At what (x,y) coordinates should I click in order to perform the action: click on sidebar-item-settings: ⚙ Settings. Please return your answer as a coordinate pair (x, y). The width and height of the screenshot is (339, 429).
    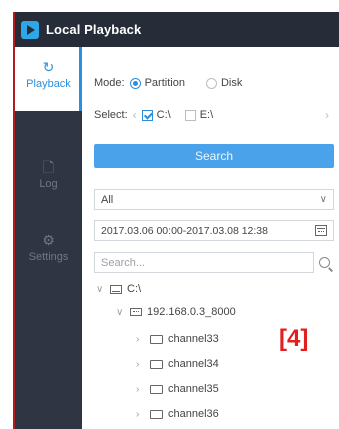
    Looking at the image, I should click on (48, 252).